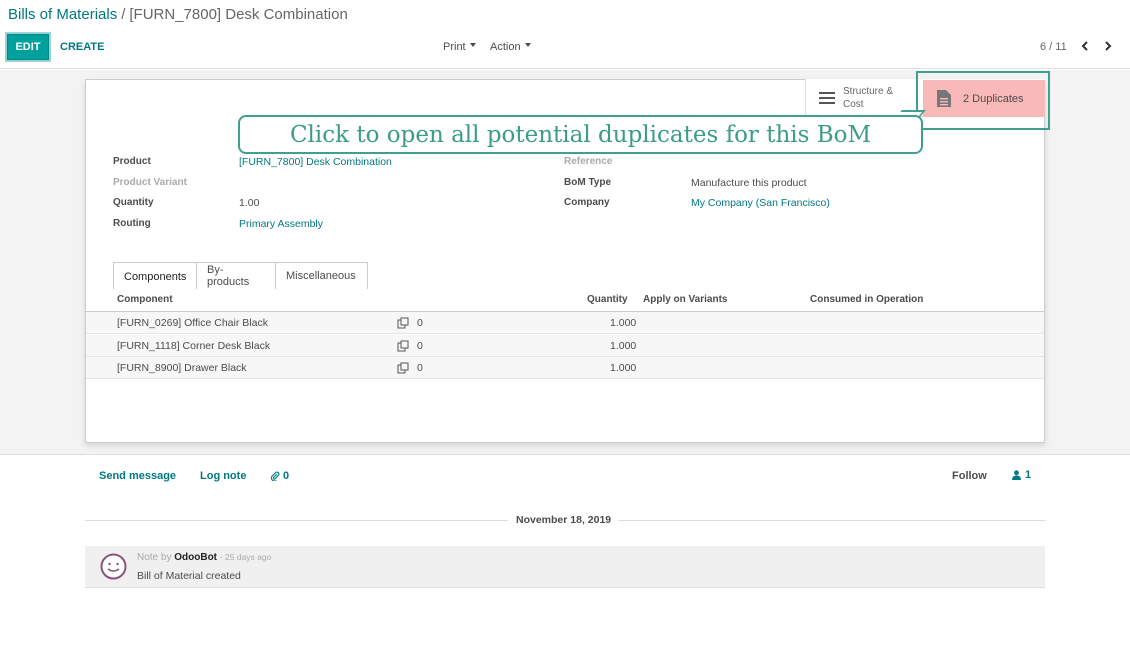 The height and width of the screenshot is (657, 1130). What do you see at coordinates (505, 47) in the screenshot?
I see `action-label: Action` at bounding box center [505, 47].